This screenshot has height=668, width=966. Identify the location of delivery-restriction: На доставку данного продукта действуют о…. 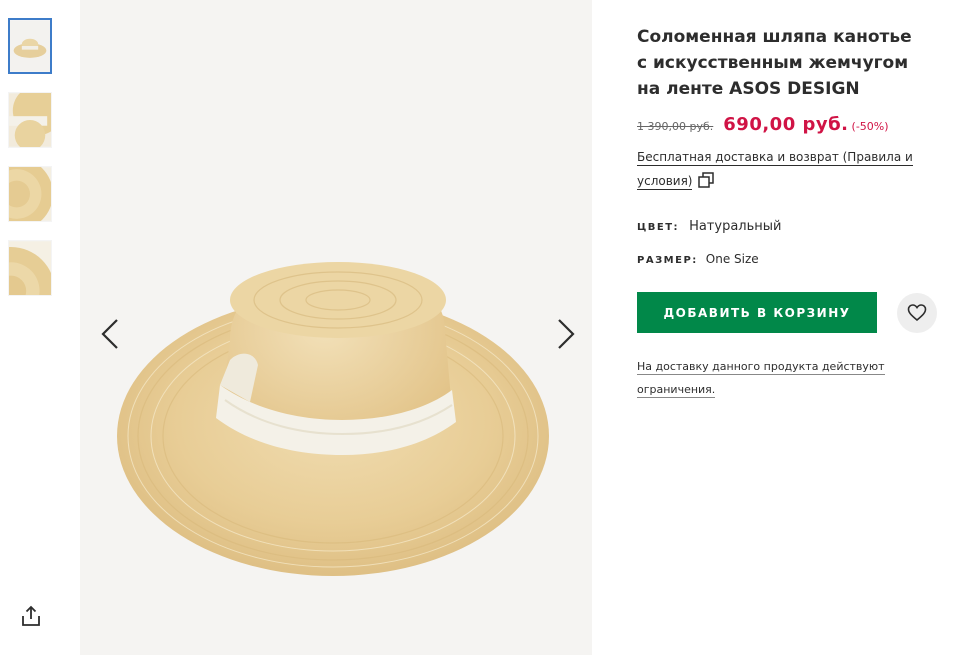
(772, 378).